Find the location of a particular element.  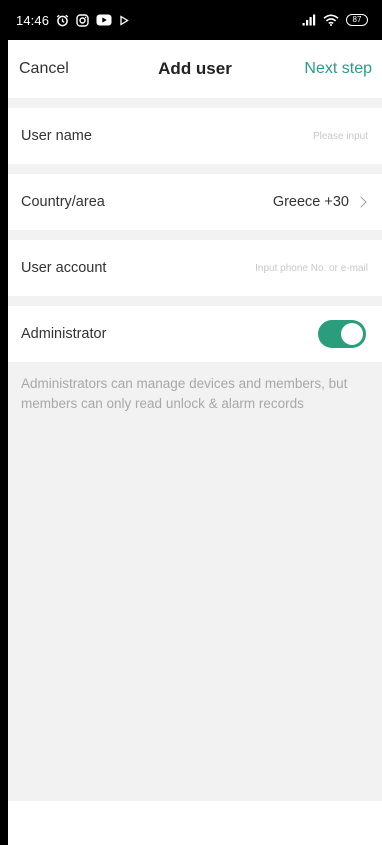

status-time: 14:46 is located at coordinates (33, 20).